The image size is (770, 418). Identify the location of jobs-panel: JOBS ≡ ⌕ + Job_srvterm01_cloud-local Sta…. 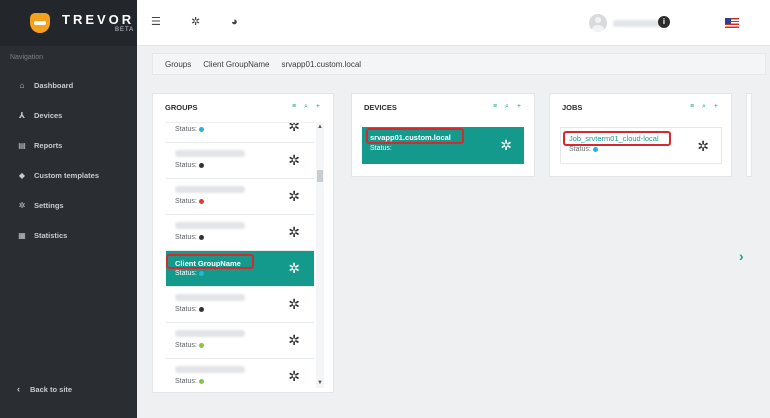
(640, 135).